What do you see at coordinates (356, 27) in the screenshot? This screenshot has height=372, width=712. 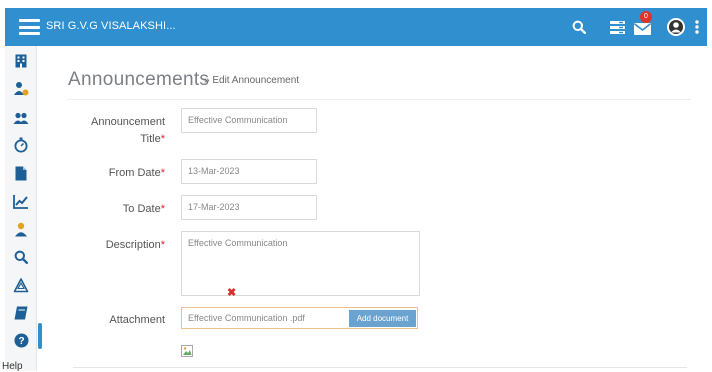 I see `top-bar: SRI G.V.G VISALAKSHI... 0` at bounding box center [356, 27].